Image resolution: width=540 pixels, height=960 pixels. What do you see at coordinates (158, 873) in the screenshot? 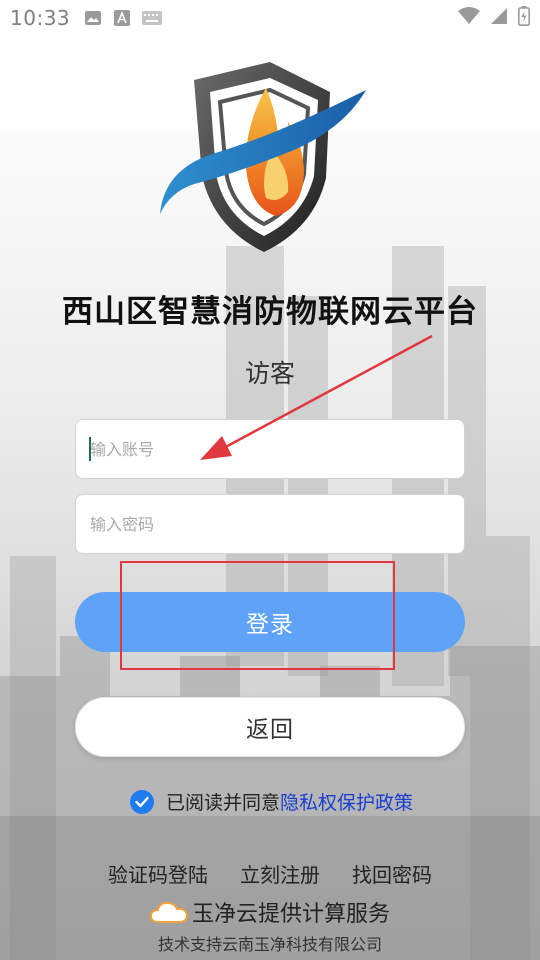
I see `sms-login-link: 验证码登陆` at bounding box center [158, 873].